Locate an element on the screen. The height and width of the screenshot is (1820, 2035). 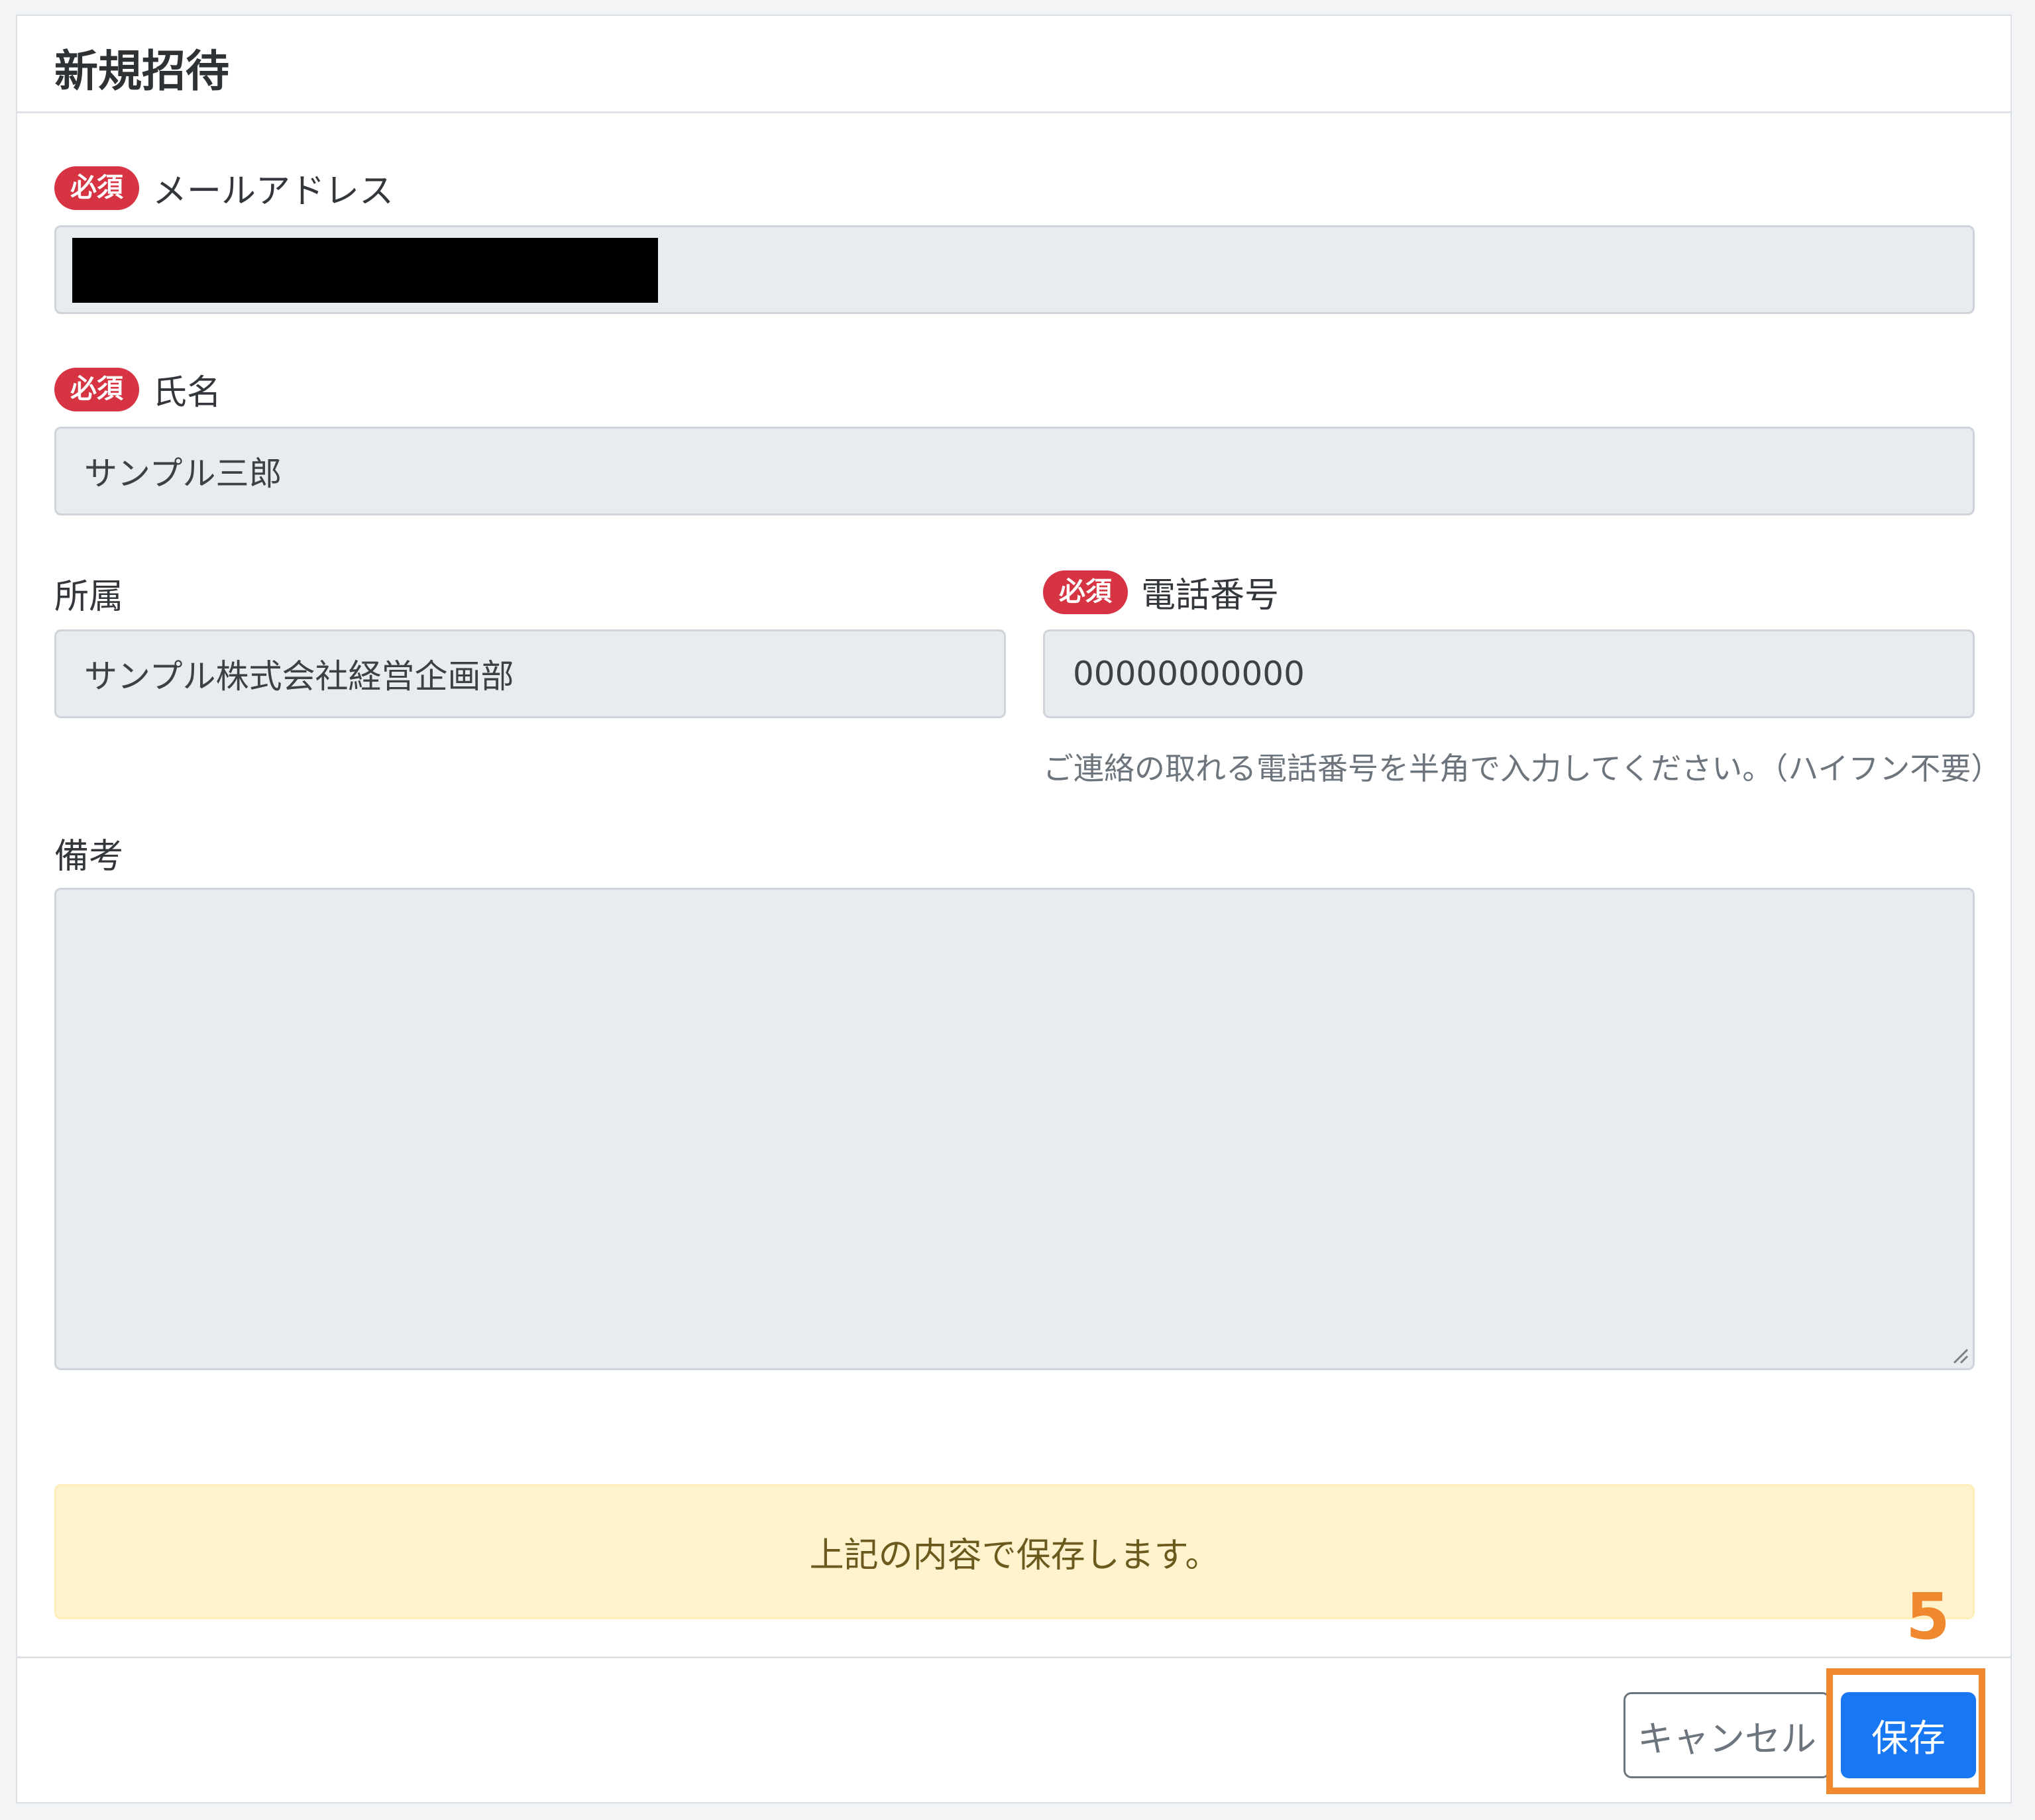
phone-field: 00000000000 is located at coordinates (1509, 673).